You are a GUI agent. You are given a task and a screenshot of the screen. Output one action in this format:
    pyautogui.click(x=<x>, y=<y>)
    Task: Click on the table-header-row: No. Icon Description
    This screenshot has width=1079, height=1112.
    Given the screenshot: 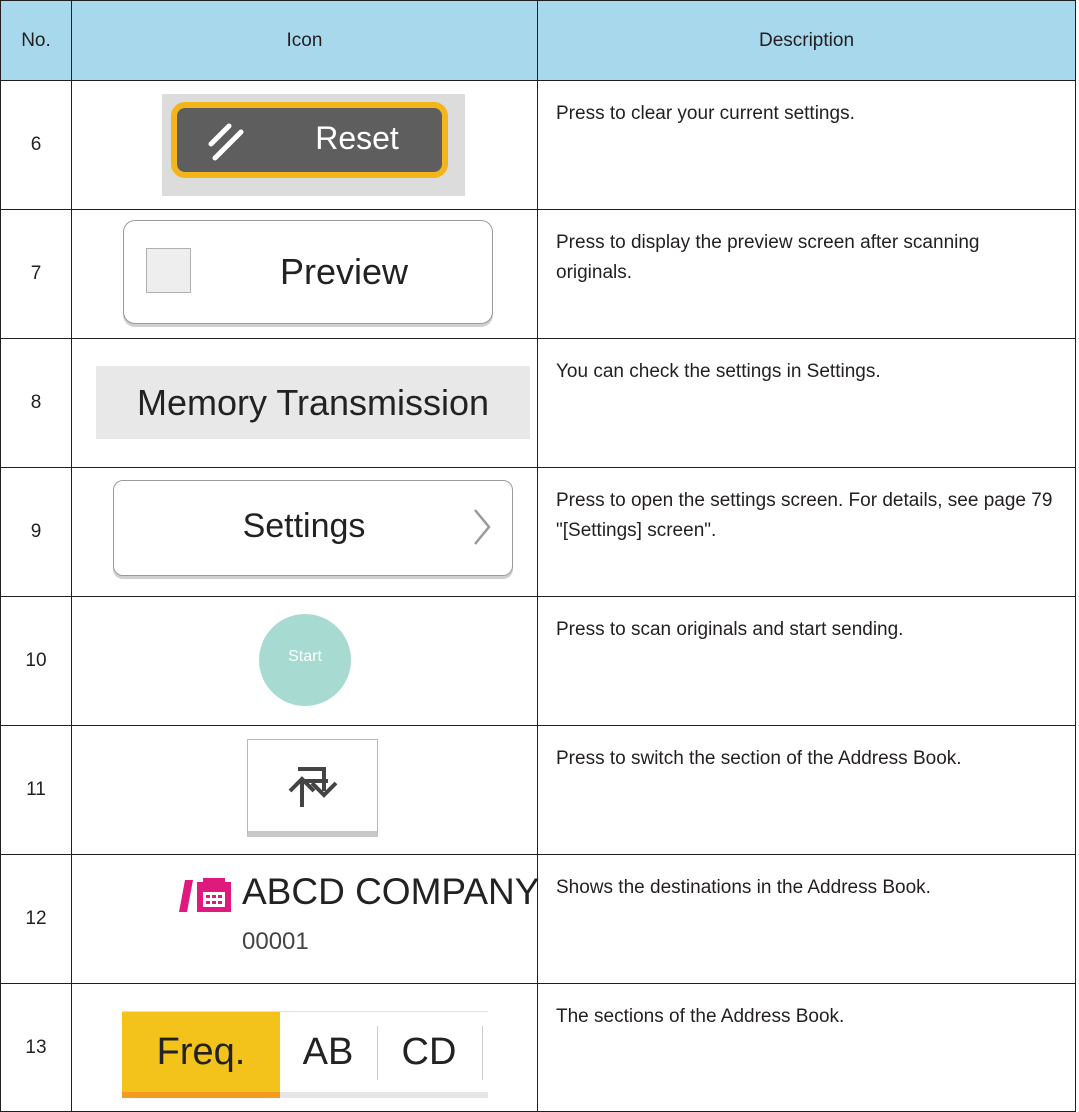 What is the action you would take?
    pyautogui.click(x=538, y=40)
    